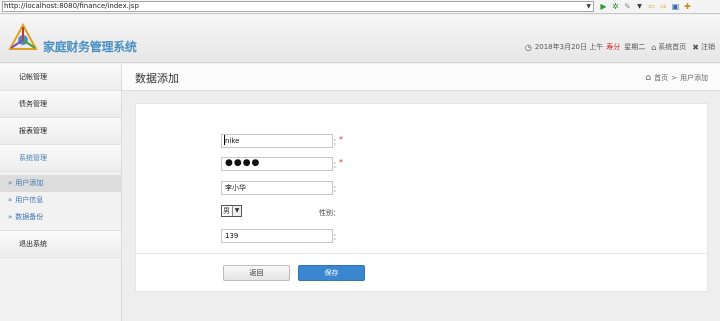 The width and height of the screenshot is (720, 321). What do you see at coordinates (569, 47) in the screenshot?
I see `date-text: 2018年3月20日 上午` at bounding box center [569, 47].